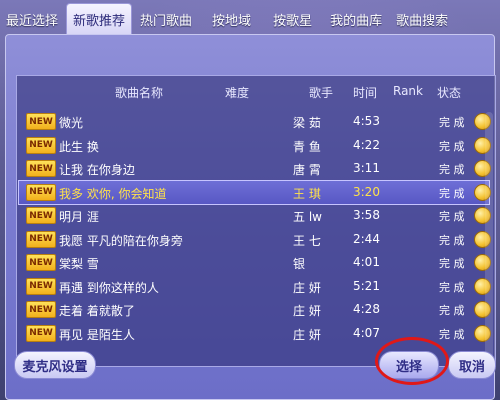 The height and width of the screenshot is (400, 500). What do you see at coordinates (231, 19) in the screenshot?
I see `tab-by-region: 按地域` at bounding box center [231, 19].